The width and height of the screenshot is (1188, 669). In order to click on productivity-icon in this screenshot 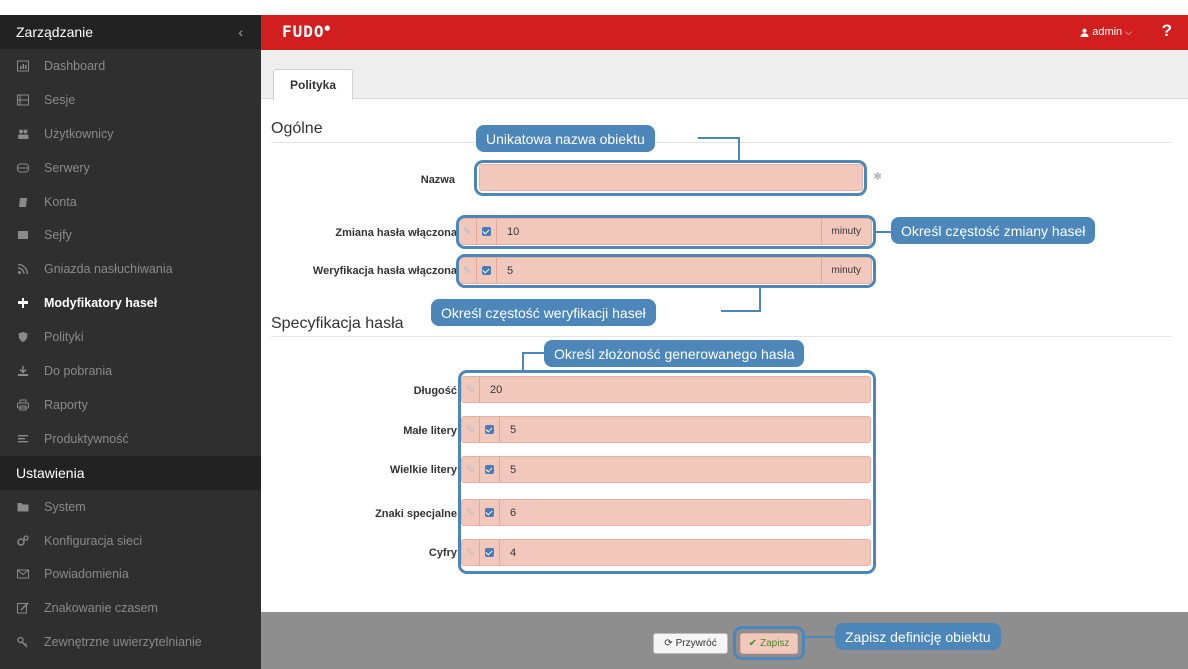, I will do `click(23, 439)`.